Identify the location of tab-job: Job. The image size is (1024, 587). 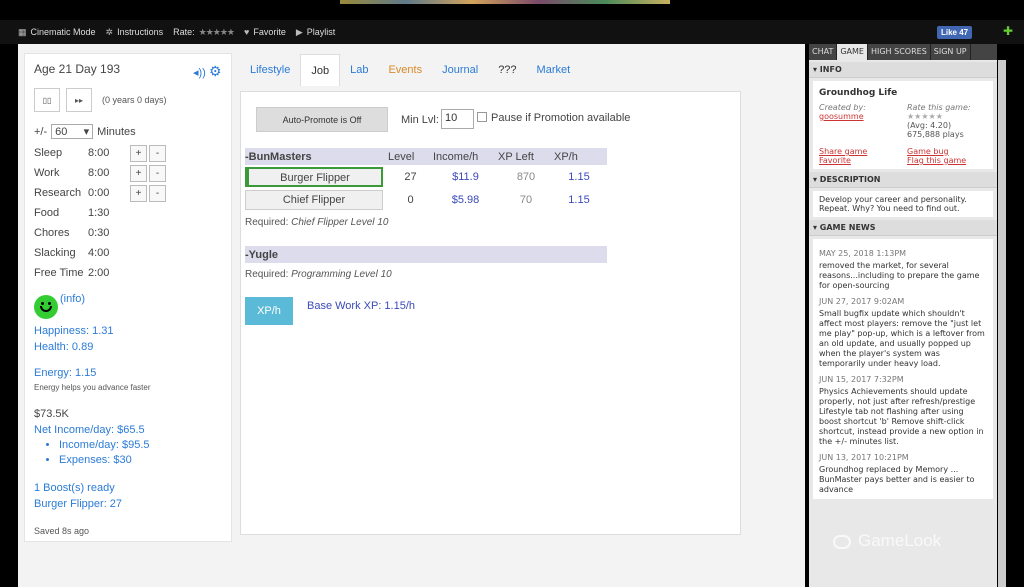
(320, 70).